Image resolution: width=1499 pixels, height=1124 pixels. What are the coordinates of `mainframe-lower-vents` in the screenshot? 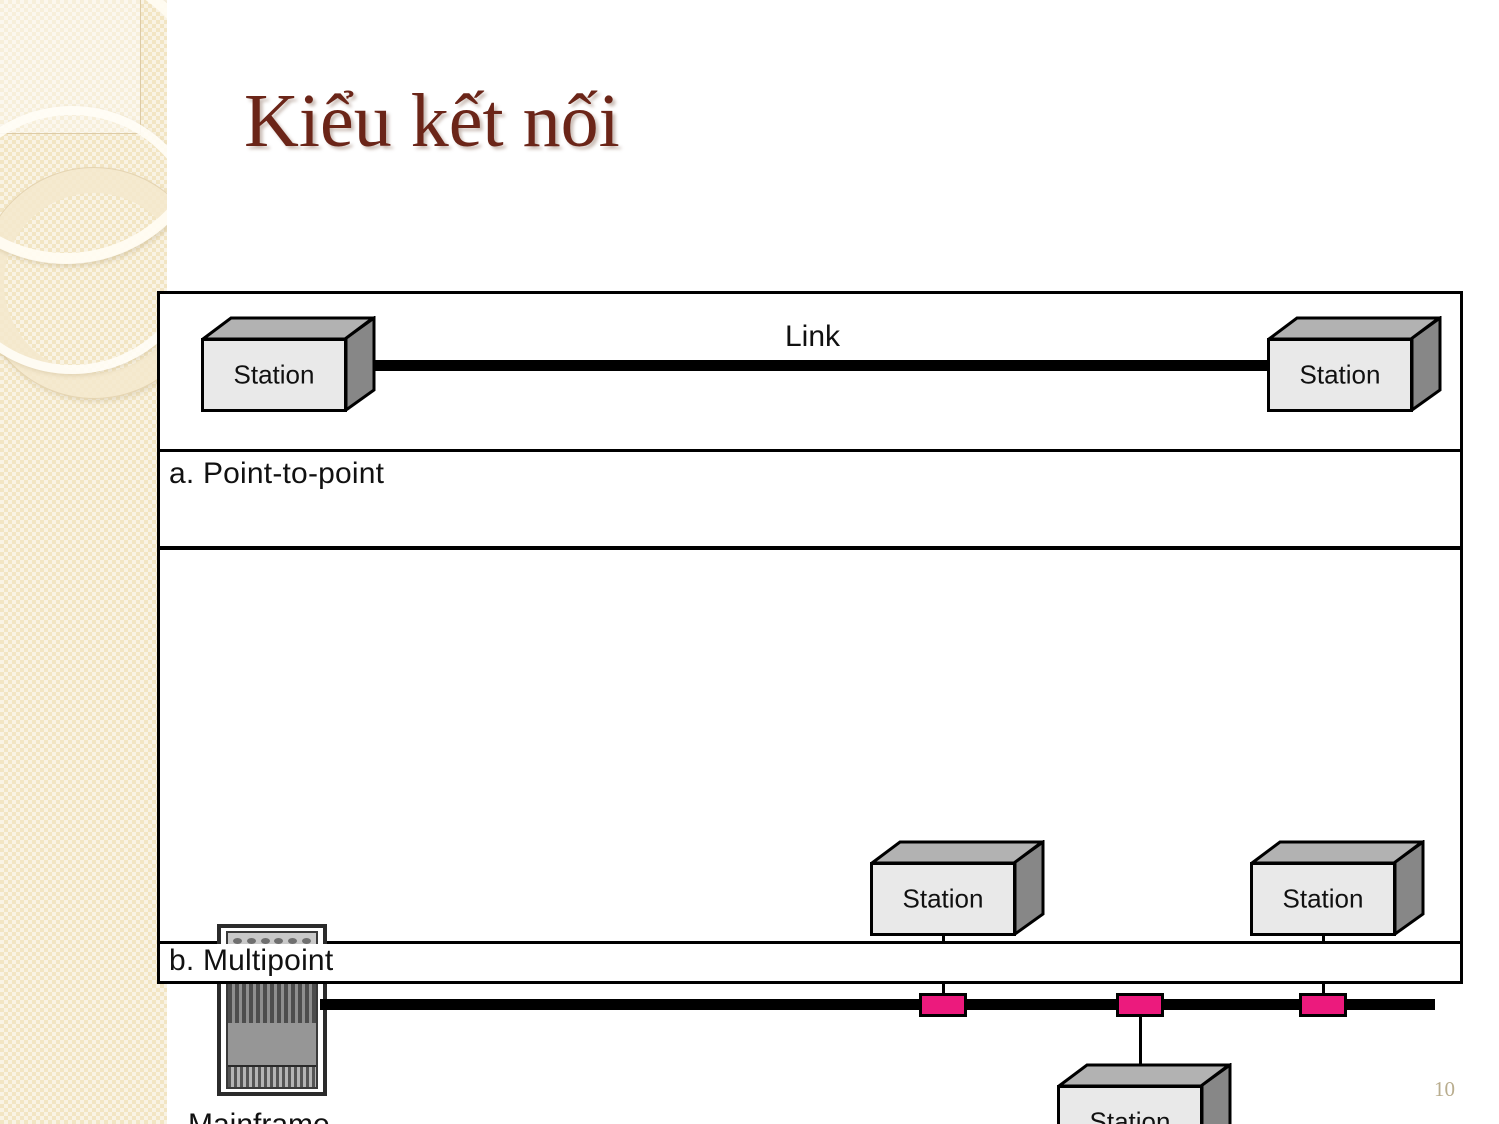 It's located at (272, 1076).